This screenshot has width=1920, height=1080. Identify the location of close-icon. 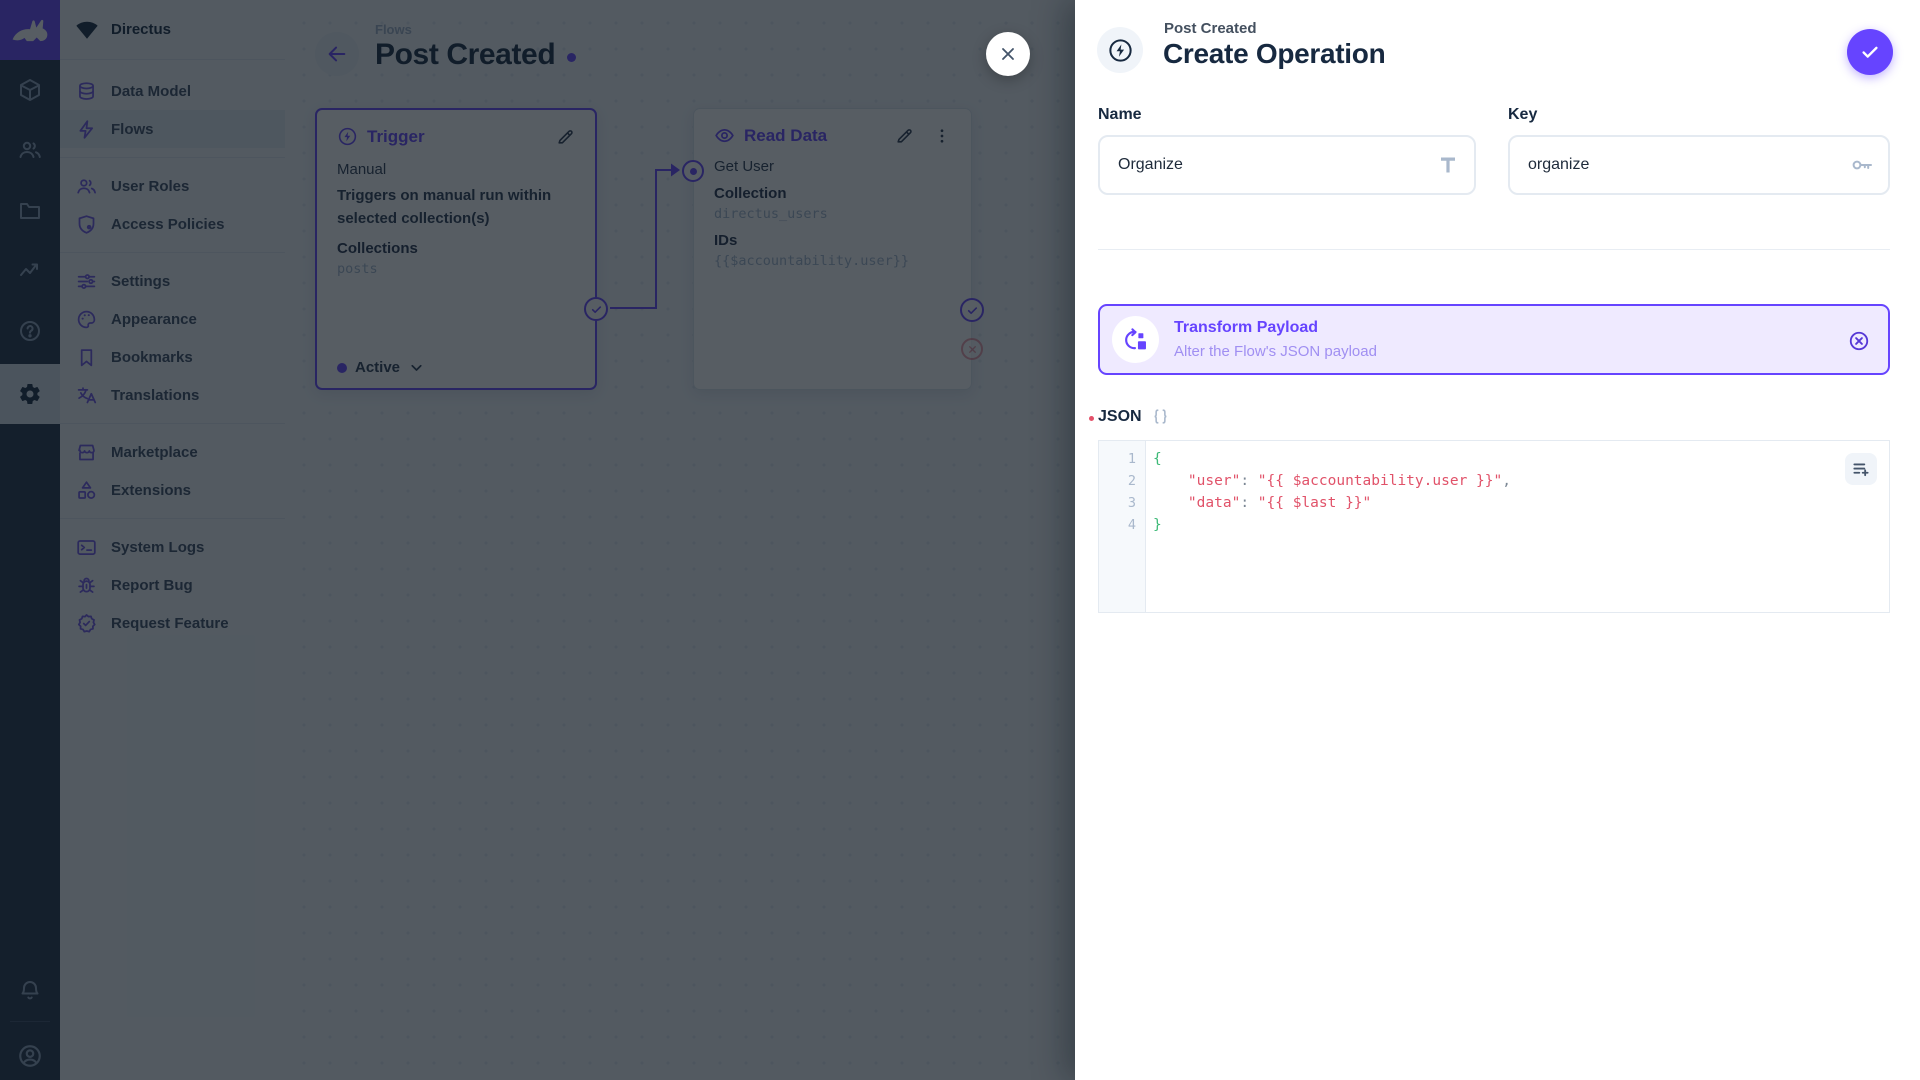
(1008, 54).